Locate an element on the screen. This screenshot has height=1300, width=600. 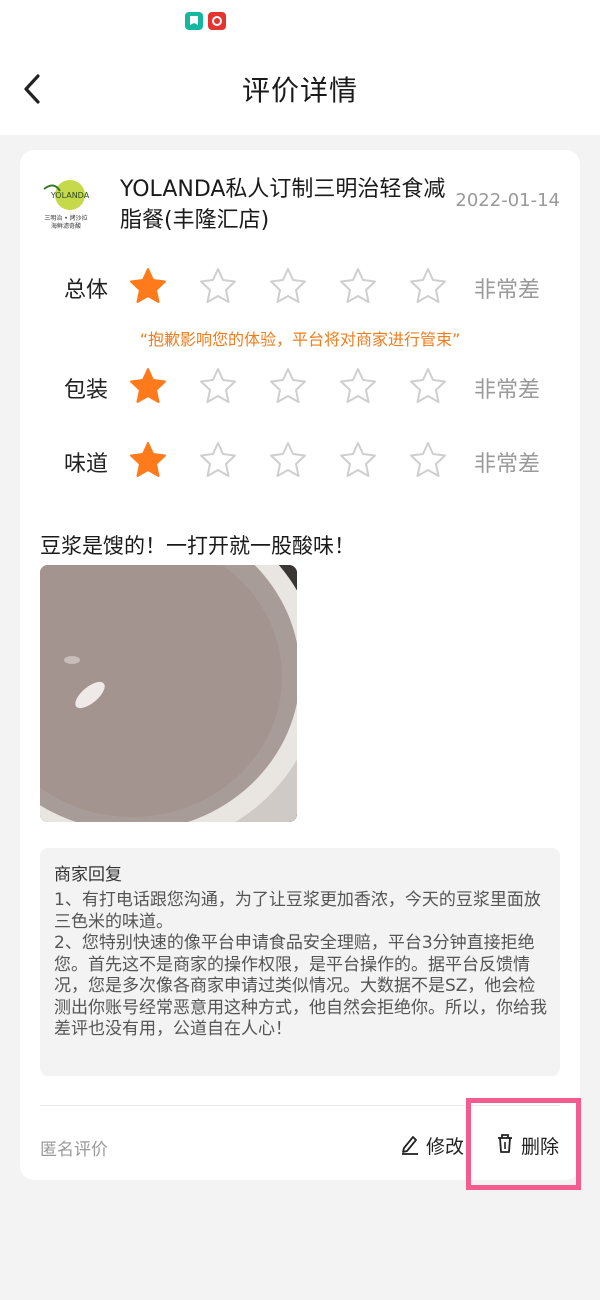
svg-text: 三明治 • 烤沙拉 is located at coordinates (65, 218).